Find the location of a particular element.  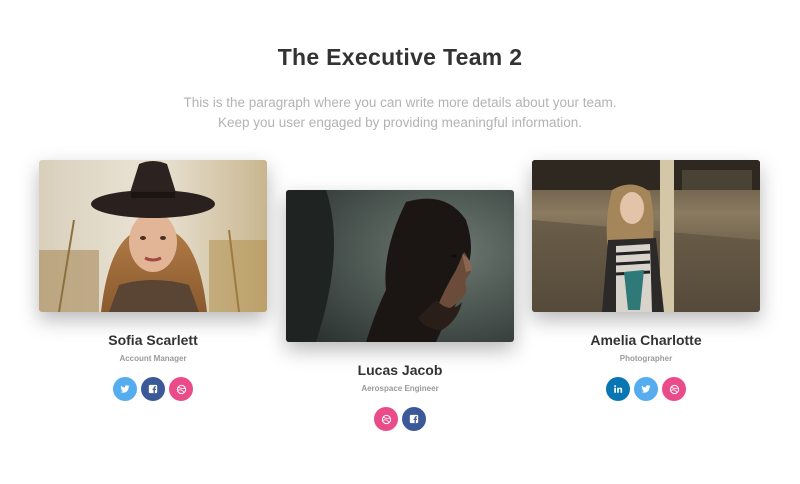

team-card-amelia: Amelia Charlotte Photographer is located at coordinates (646, 280).